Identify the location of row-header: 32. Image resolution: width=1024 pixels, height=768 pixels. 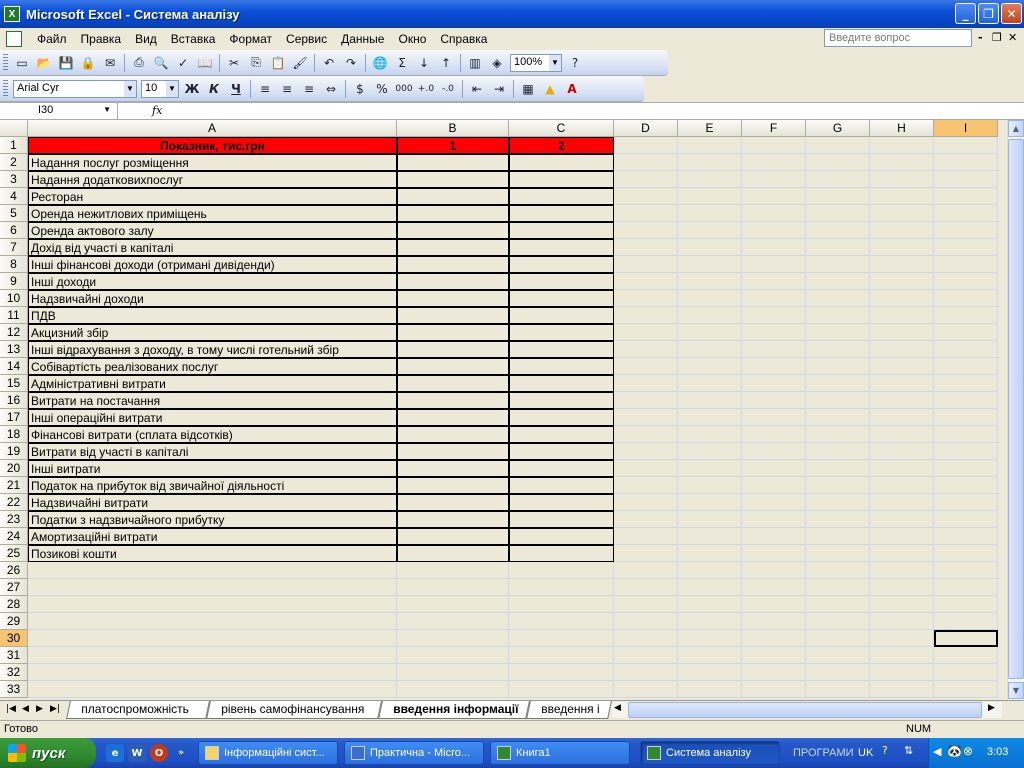
(14, 672).